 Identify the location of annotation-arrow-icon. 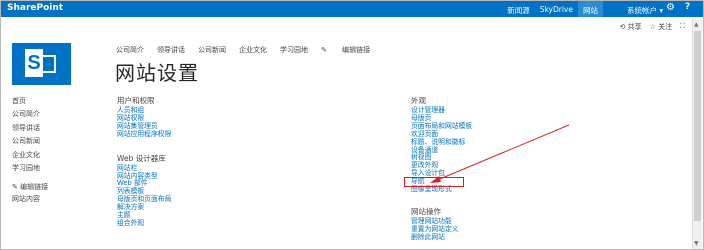
(500, 153).